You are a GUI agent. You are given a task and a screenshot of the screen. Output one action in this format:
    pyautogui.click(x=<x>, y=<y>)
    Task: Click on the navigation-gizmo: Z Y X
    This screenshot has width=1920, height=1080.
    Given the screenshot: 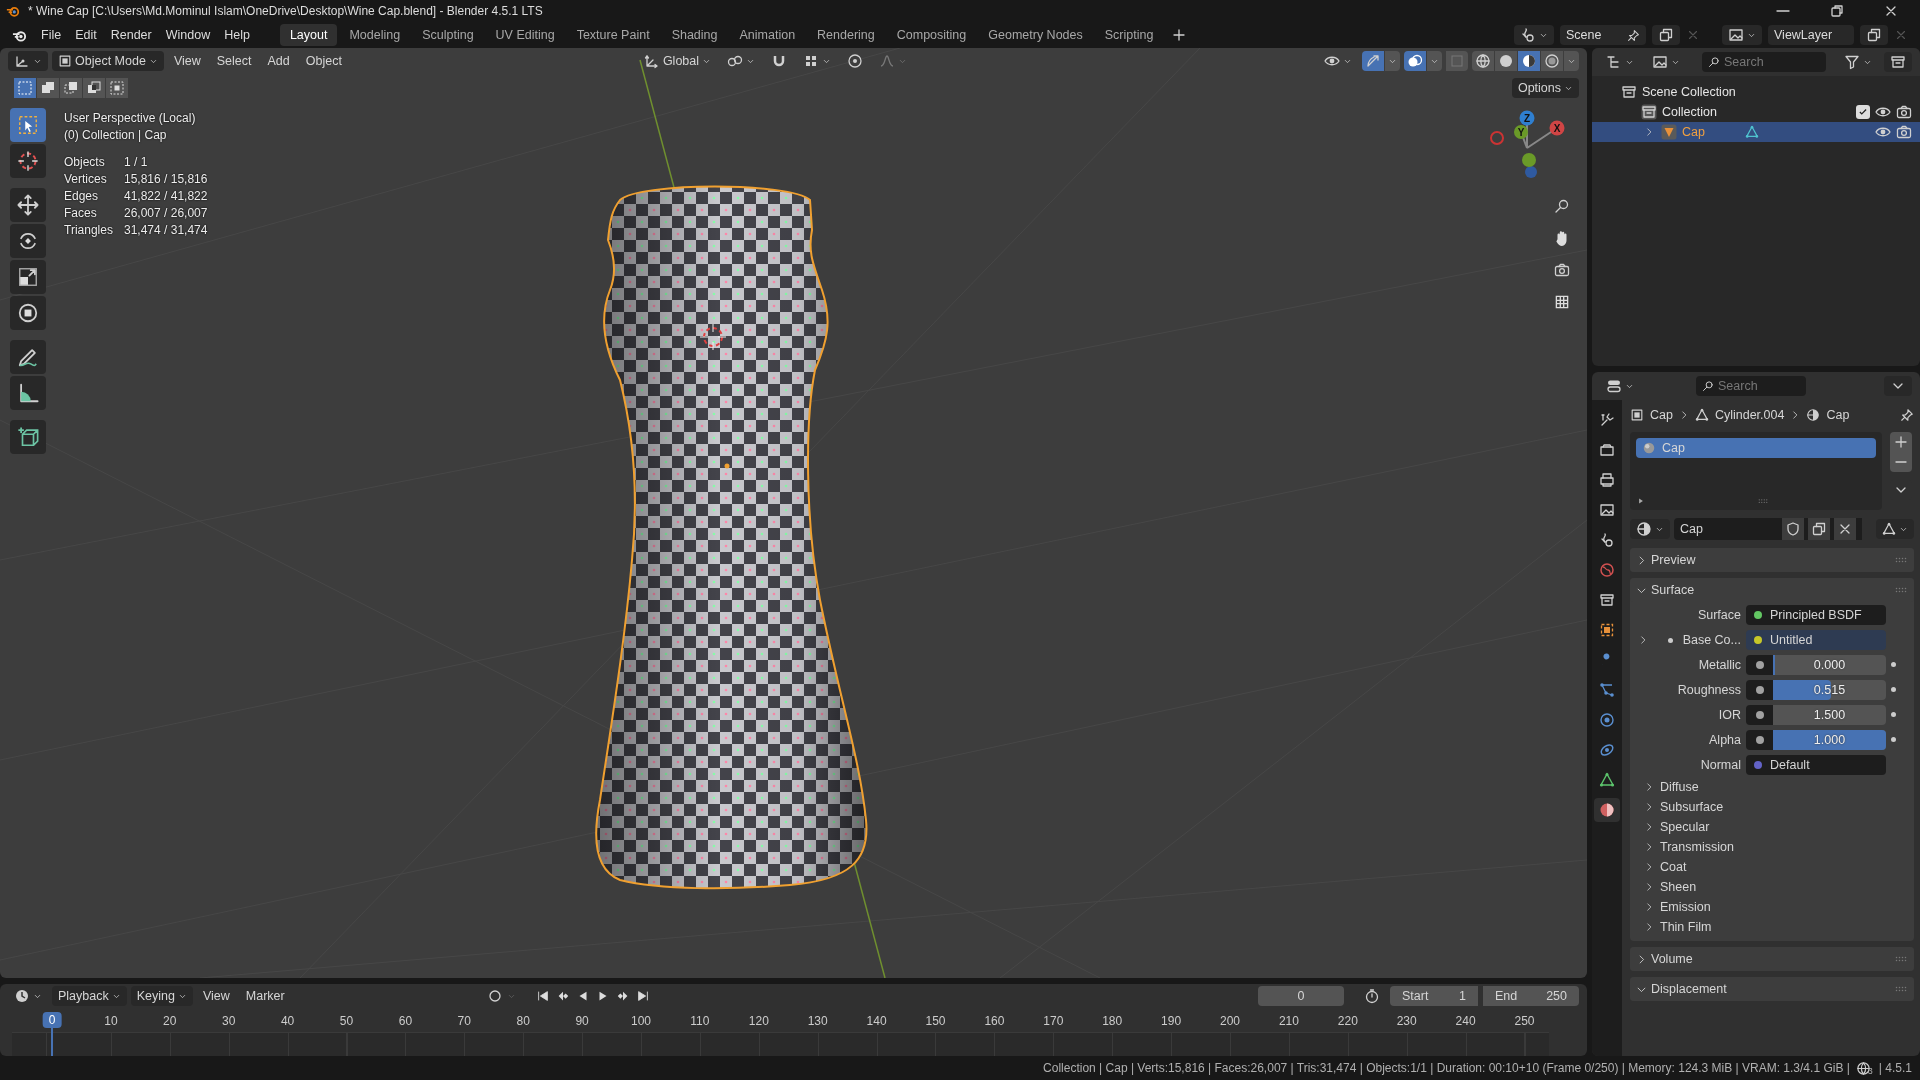 What is the action you would take?
    pyautogui.click(x=1527, y=144)
    